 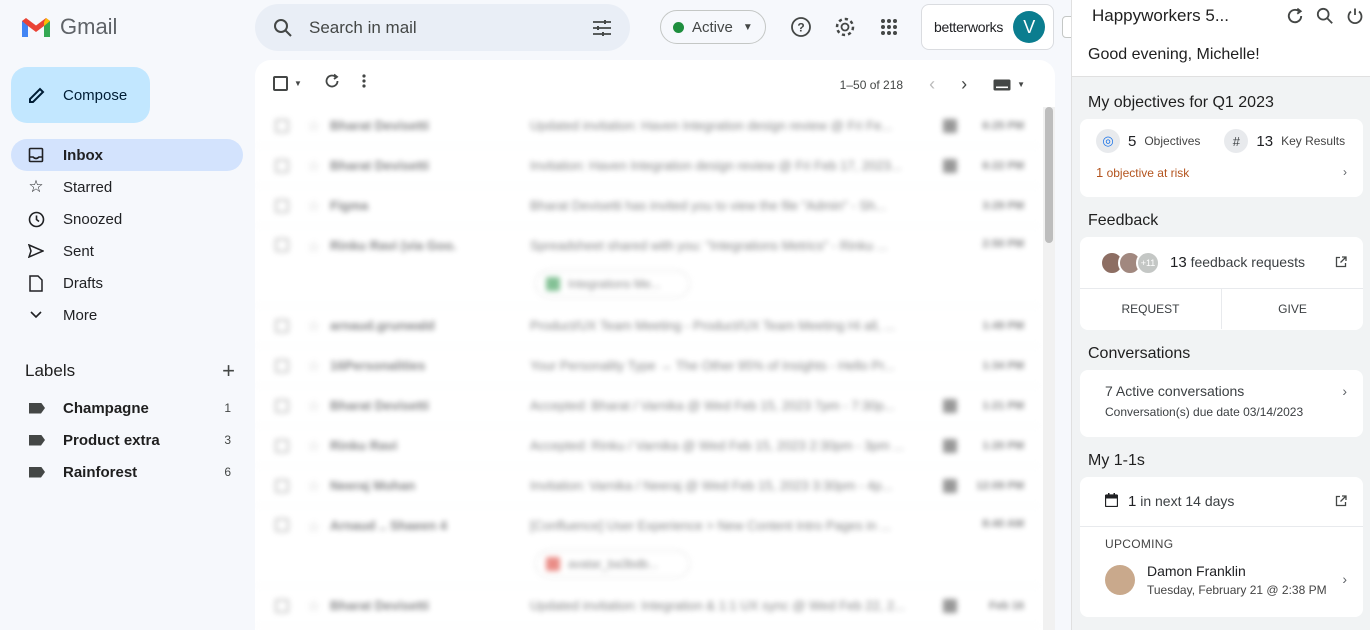 I want to click on one-on-ones-summary: 1 in next 14 days, so click(x=1221, y=502).